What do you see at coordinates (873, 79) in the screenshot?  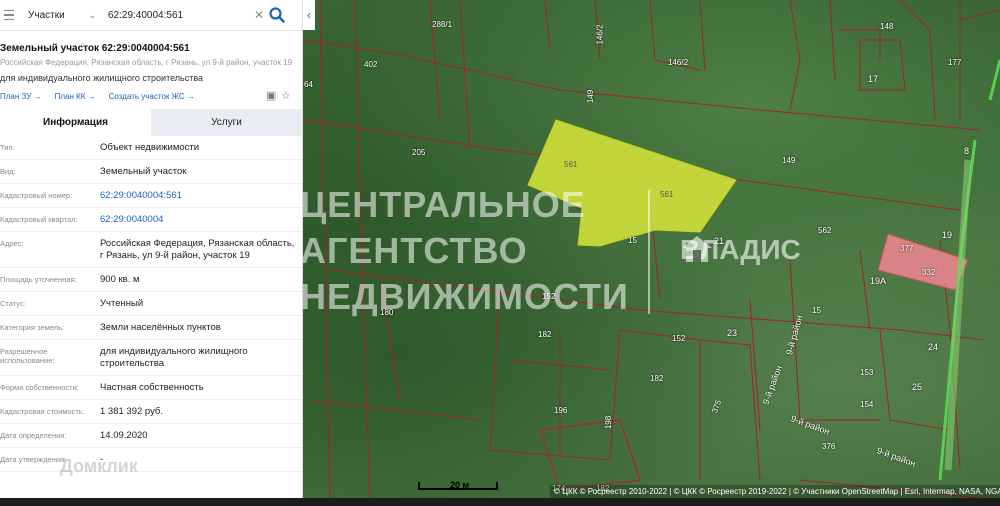 I see `house-number: 17` at bounding box center [873, 79].